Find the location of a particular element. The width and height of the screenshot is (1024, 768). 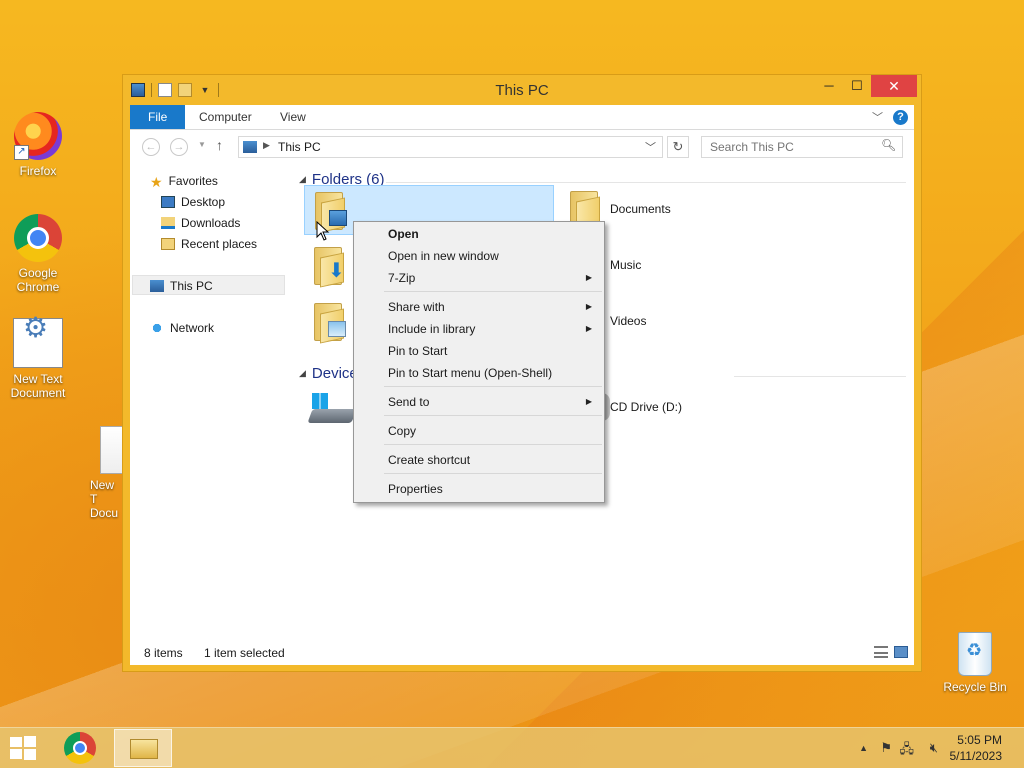

folder-icon is located at coordinates (328, 322).